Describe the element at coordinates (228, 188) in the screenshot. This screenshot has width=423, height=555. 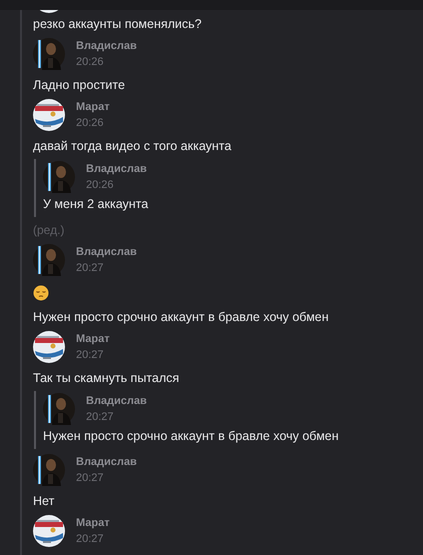
I see `reply-quote: Владислав 20:26 У меня 2 аккаунта` at that location.